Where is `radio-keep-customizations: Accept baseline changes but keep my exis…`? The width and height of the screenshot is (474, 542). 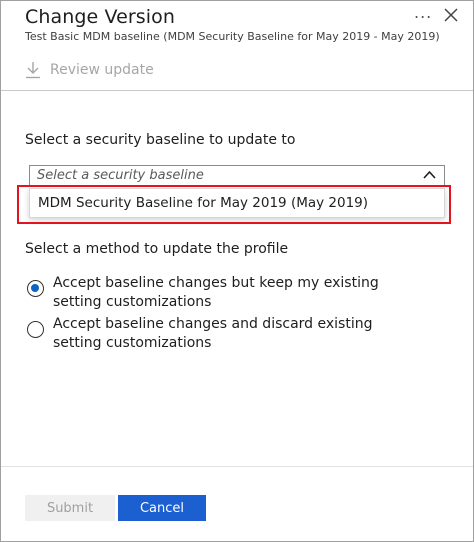 radio-keep-customizations: Accept baseline changes but keep my exis… is located at coordinates (220, 293).